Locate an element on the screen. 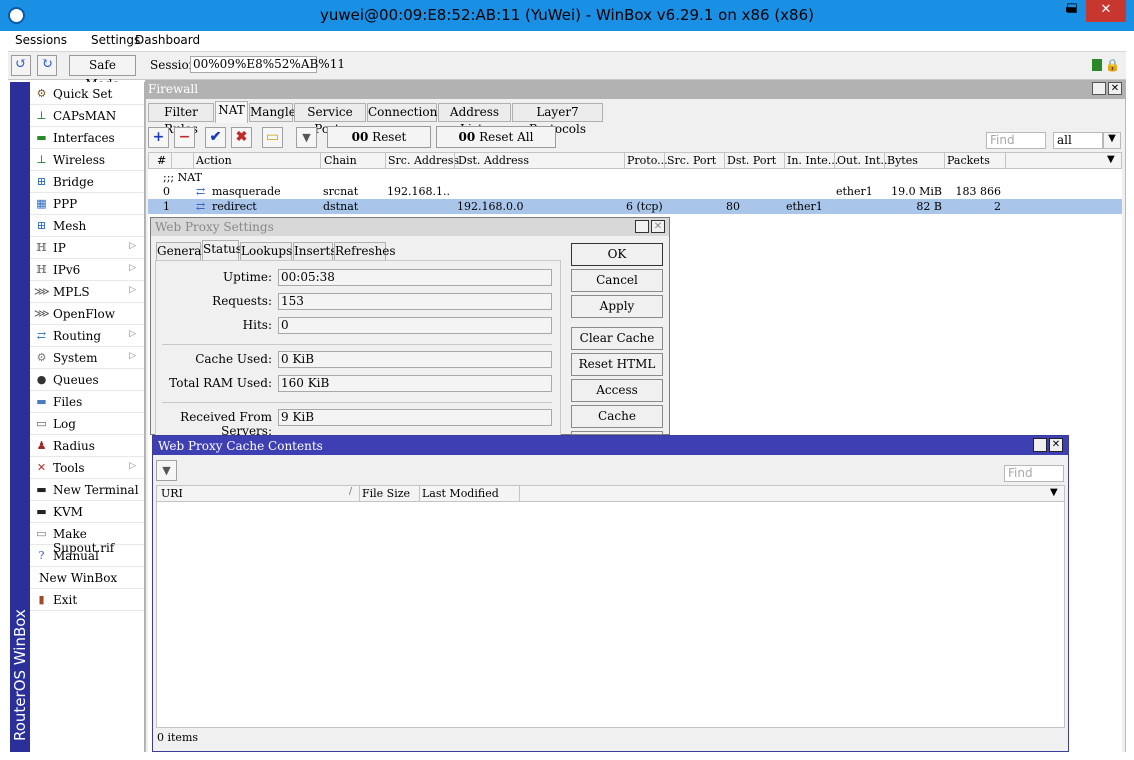 The image size is (1134, 760). tab-connections: Connections is located at coordinates (405, 112).